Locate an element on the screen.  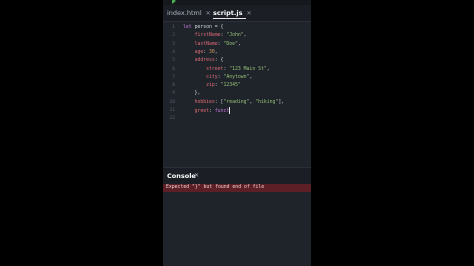
code-line: hobbies: ["reading", "hiking"], is located at coordinates (234, 103).